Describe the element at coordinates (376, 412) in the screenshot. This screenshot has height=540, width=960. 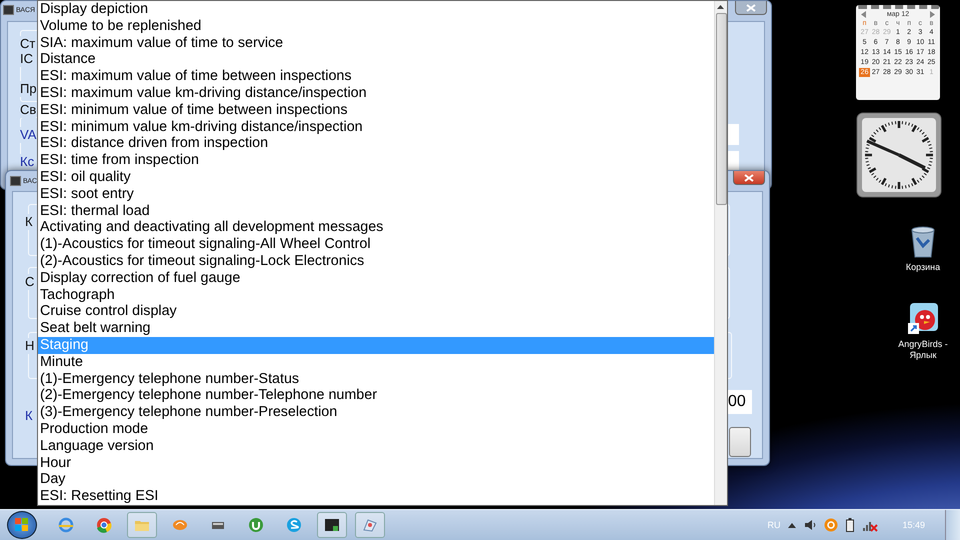
I see `list-item: (3)-Emergency telephone number-Preselection` at that location.